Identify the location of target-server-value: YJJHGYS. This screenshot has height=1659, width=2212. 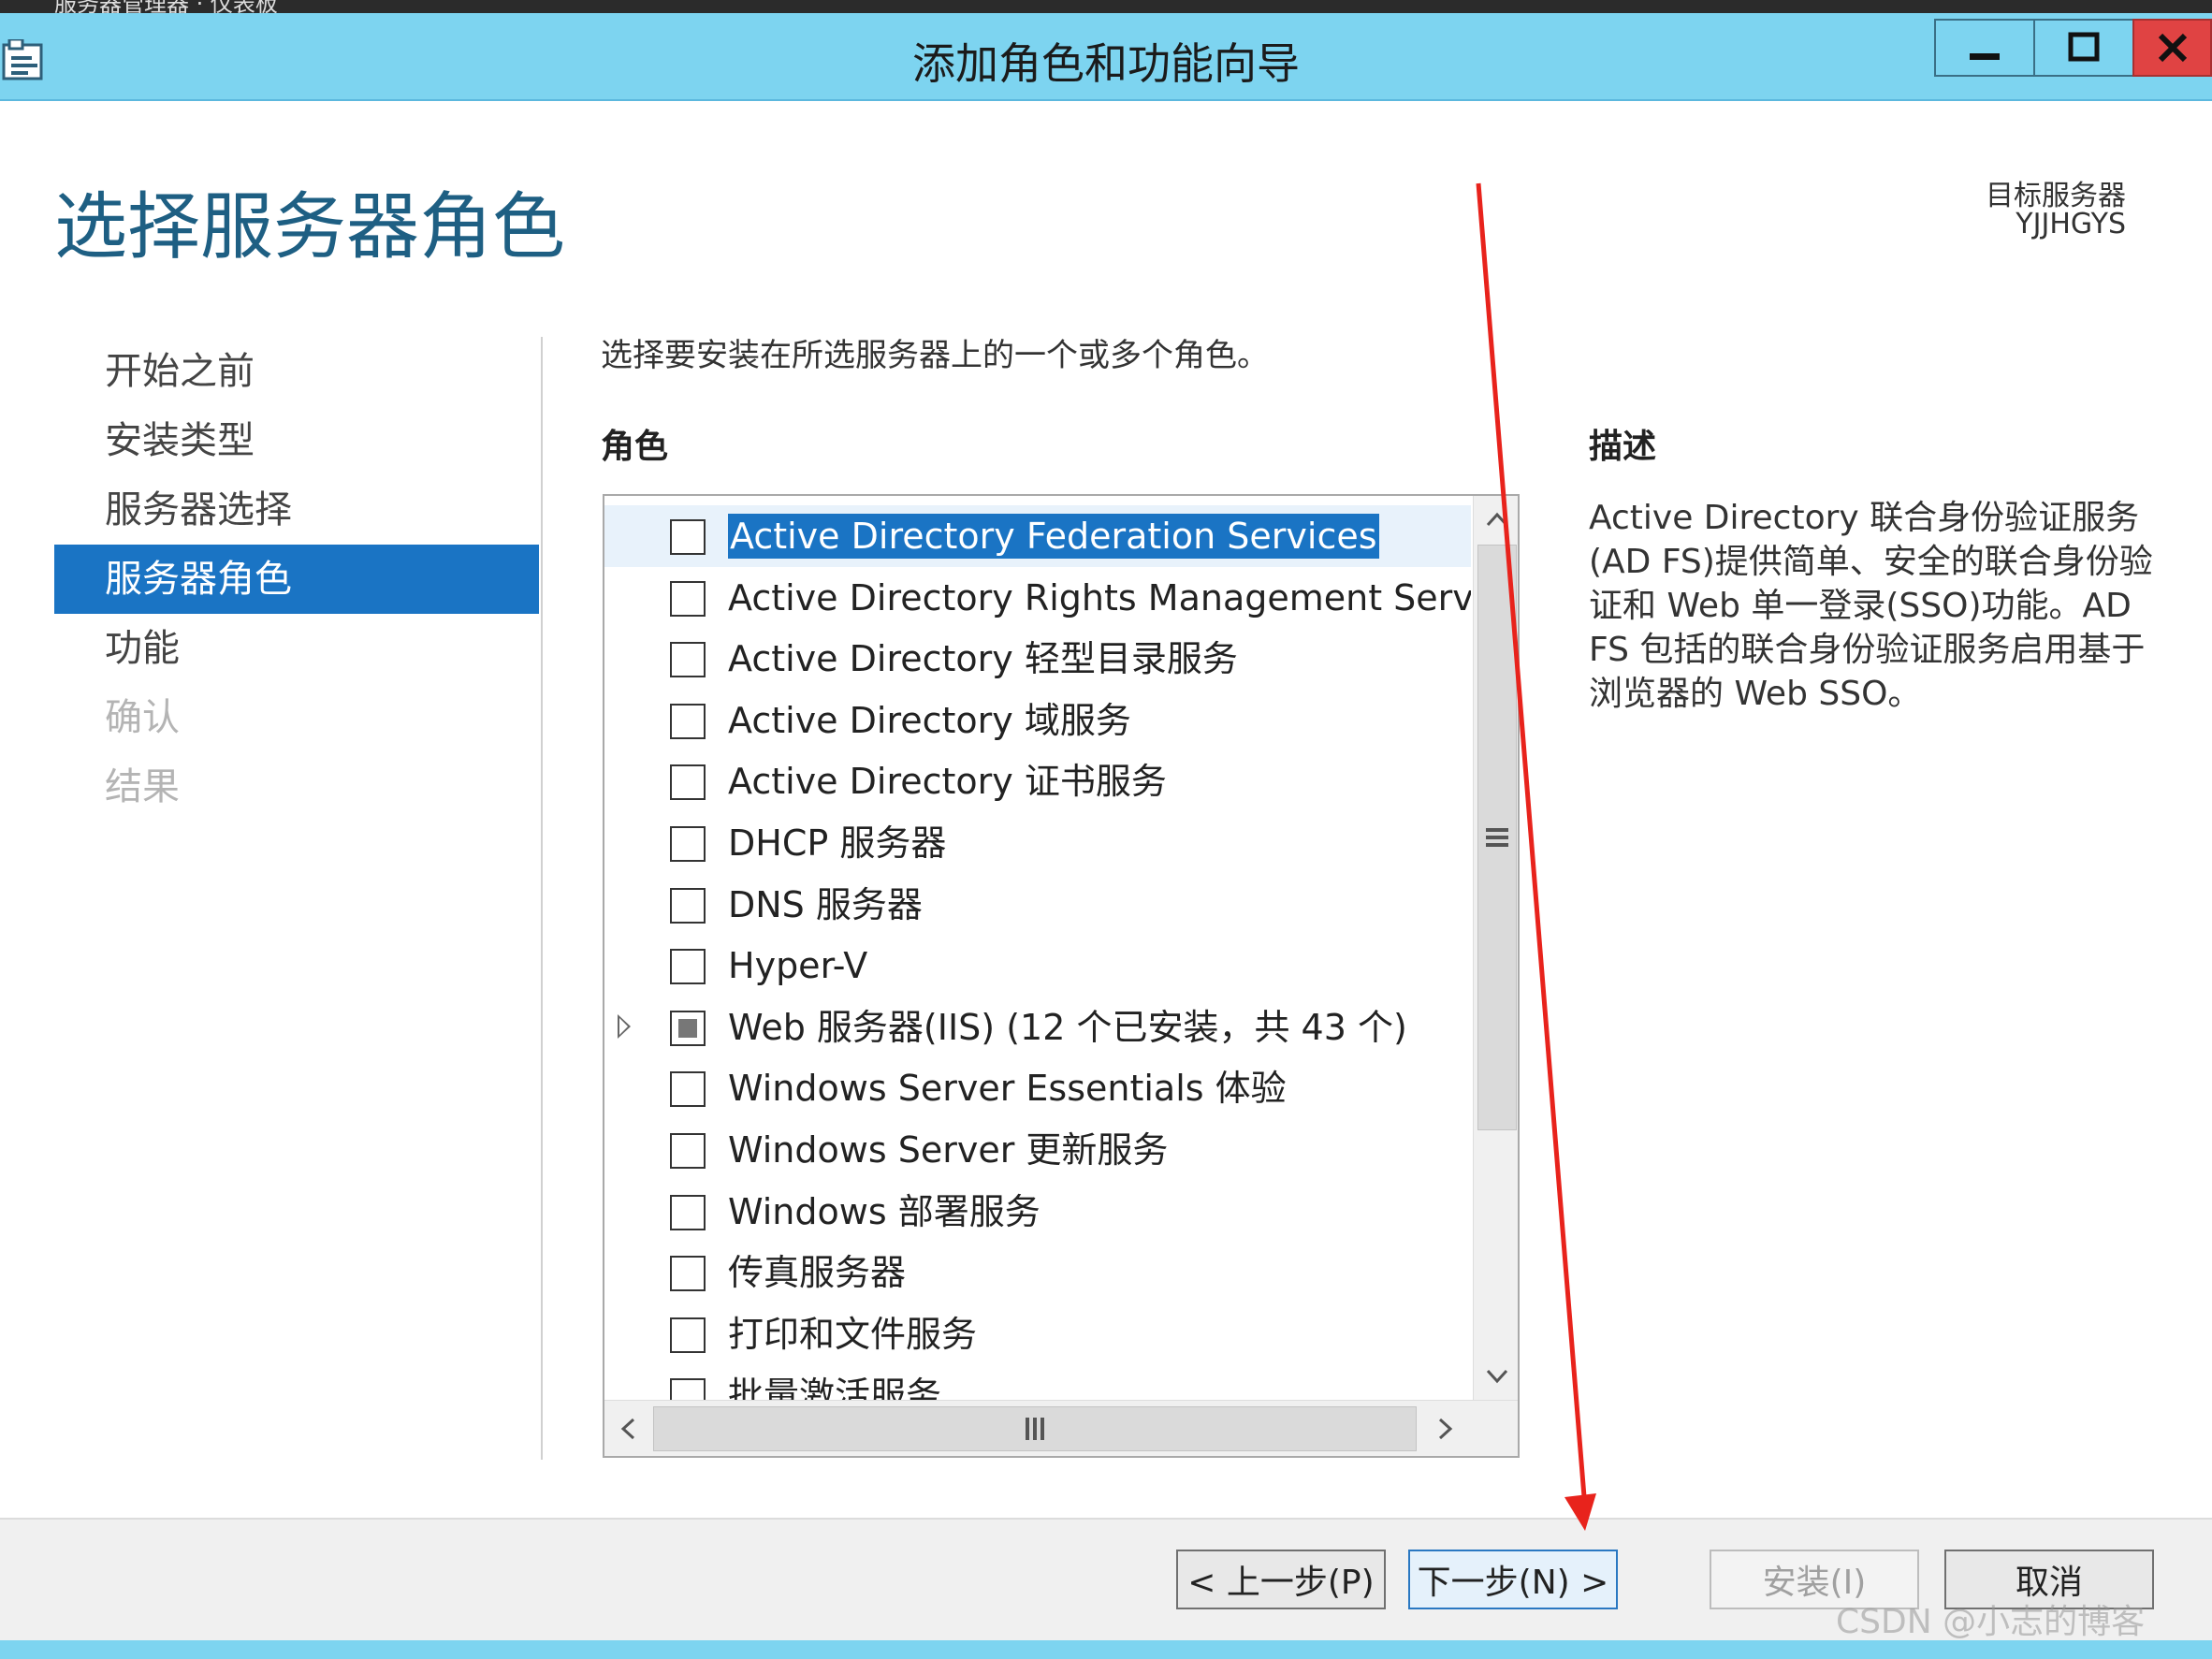
(2071, 224).